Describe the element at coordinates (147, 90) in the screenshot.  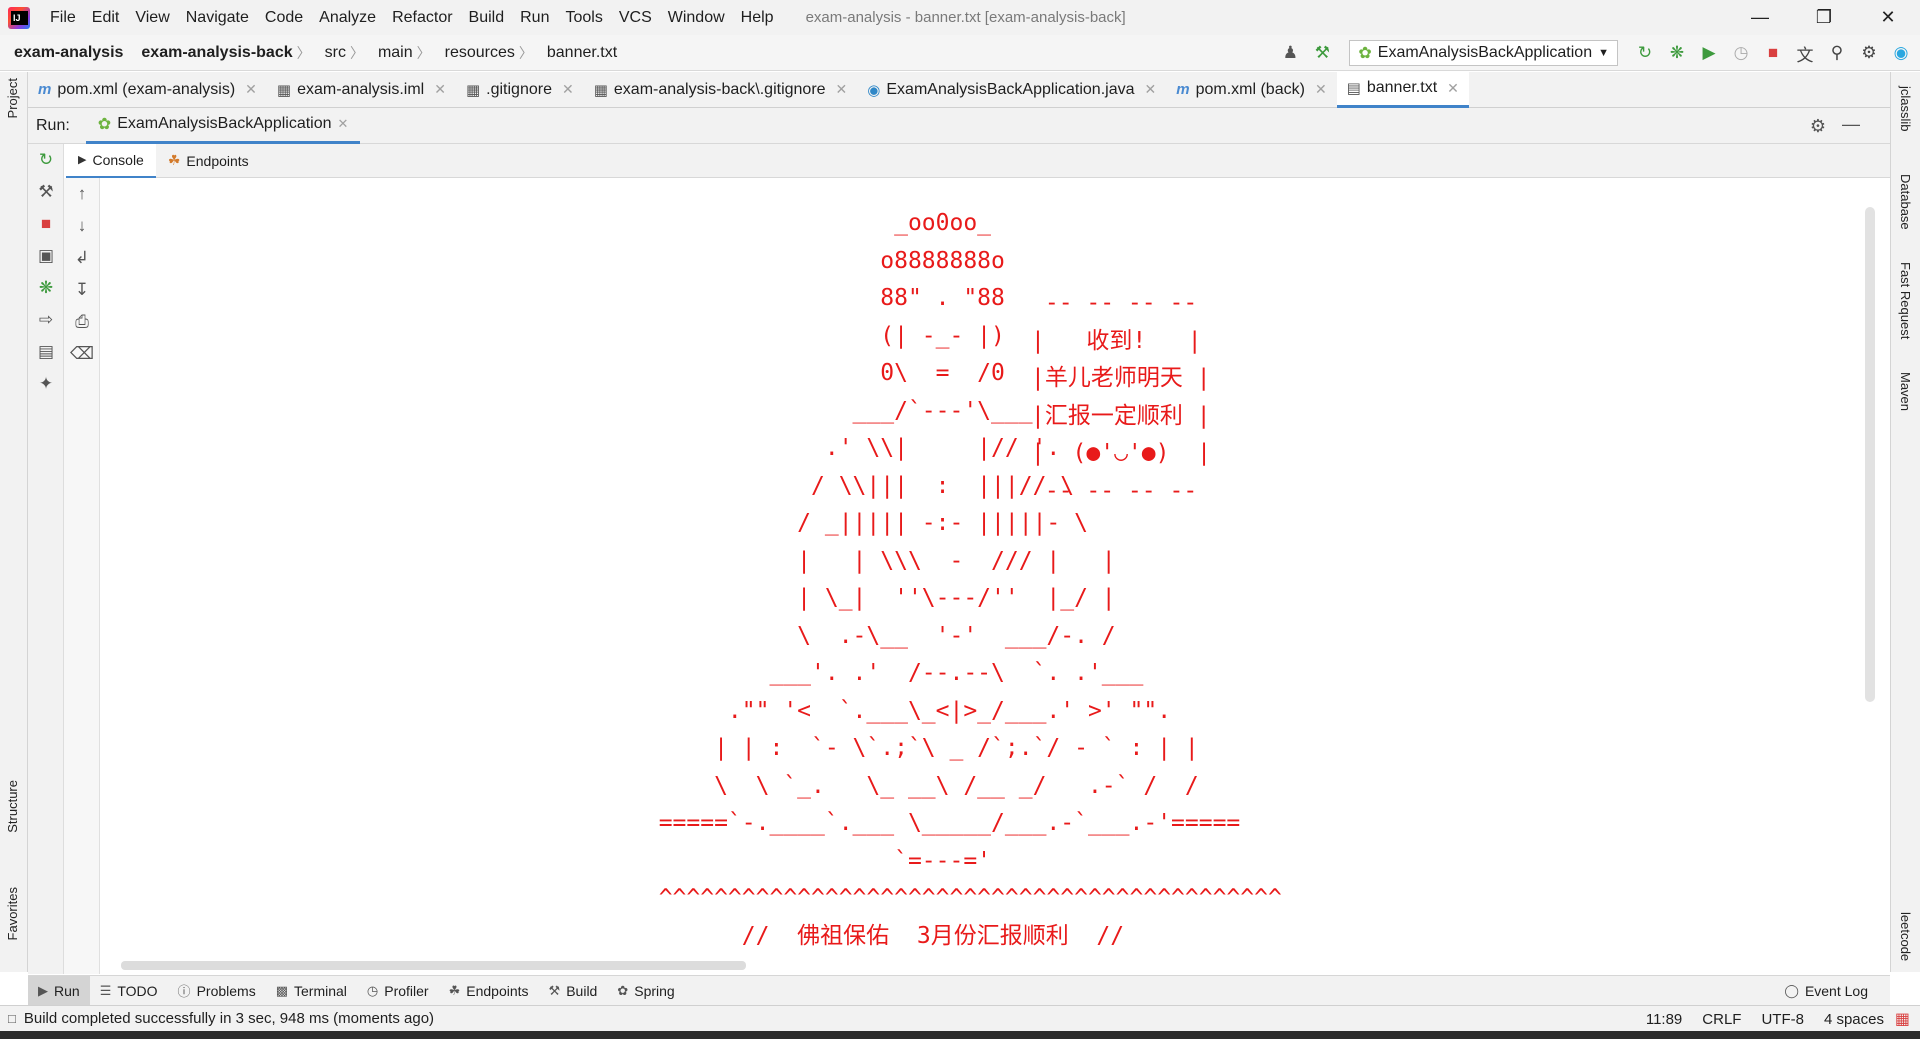
I see `tab-pom-exam-analysis: m pom.xml (exam-analysis) ✕` at that location.